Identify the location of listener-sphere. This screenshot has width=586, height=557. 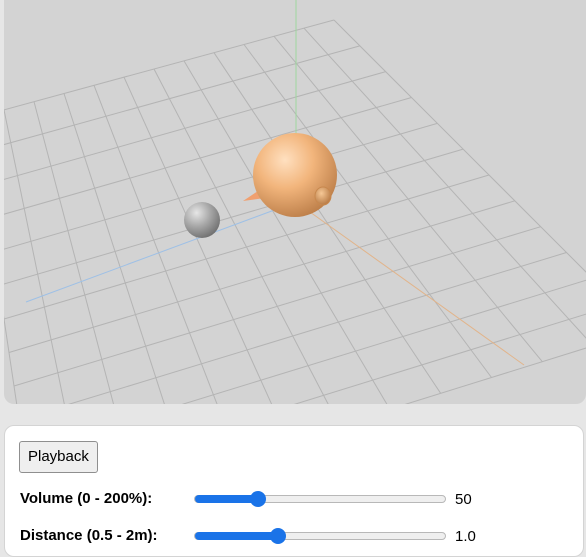
(202, 220).